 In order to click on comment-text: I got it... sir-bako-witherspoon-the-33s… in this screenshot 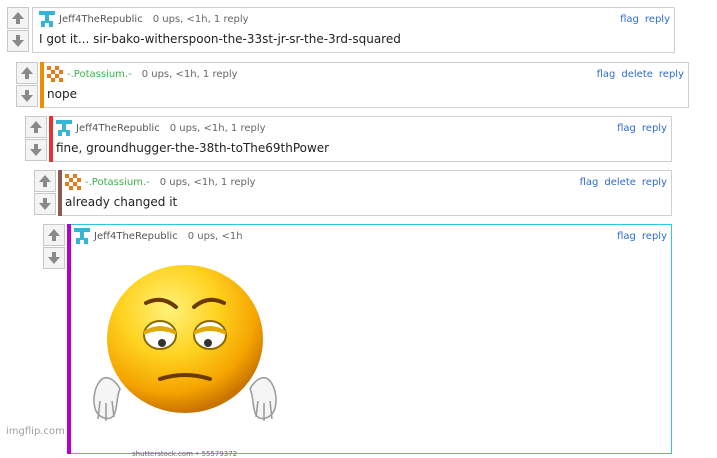, I will do `click(220, 39)`.